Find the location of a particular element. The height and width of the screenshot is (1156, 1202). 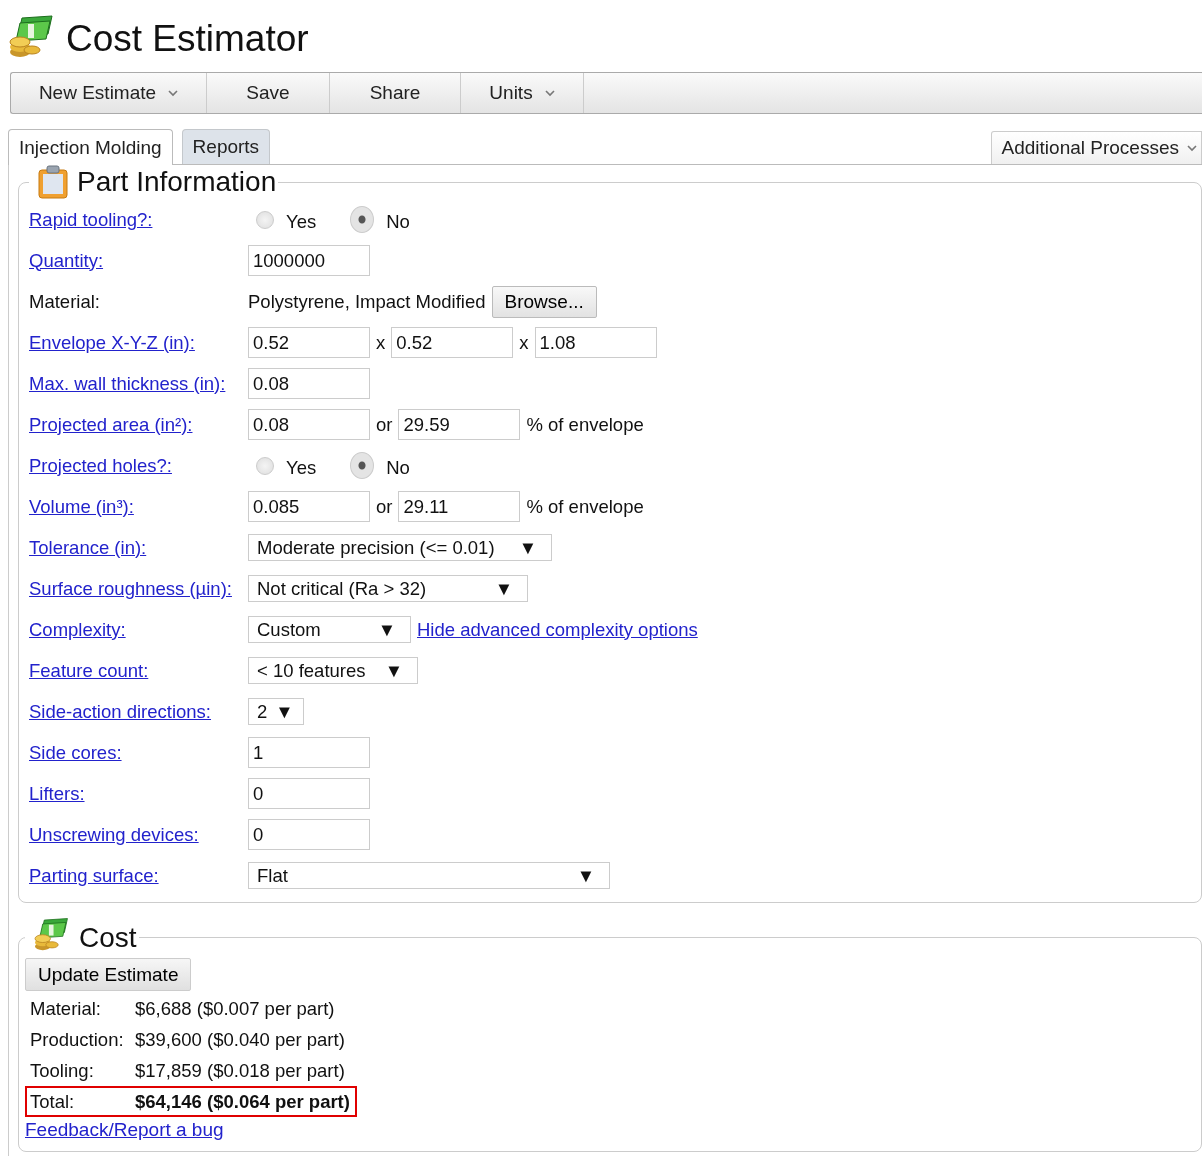

field-label-link: Side cores: is located at coordinates (75, 752).